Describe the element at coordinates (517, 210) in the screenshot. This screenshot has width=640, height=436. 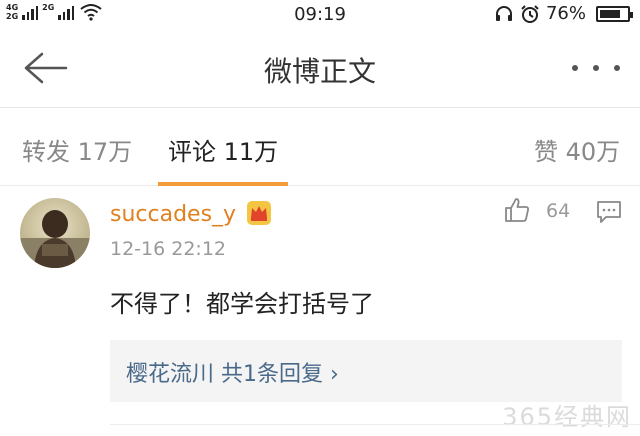
I see `thumbs-up-icon` at that location.